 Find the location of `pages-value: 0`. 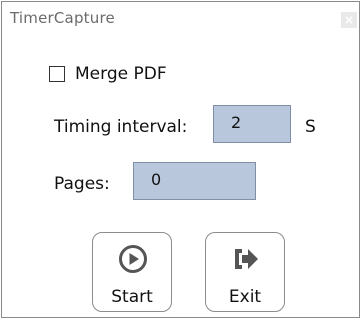

pages-value: 0 is located at coordinates (156, 179).